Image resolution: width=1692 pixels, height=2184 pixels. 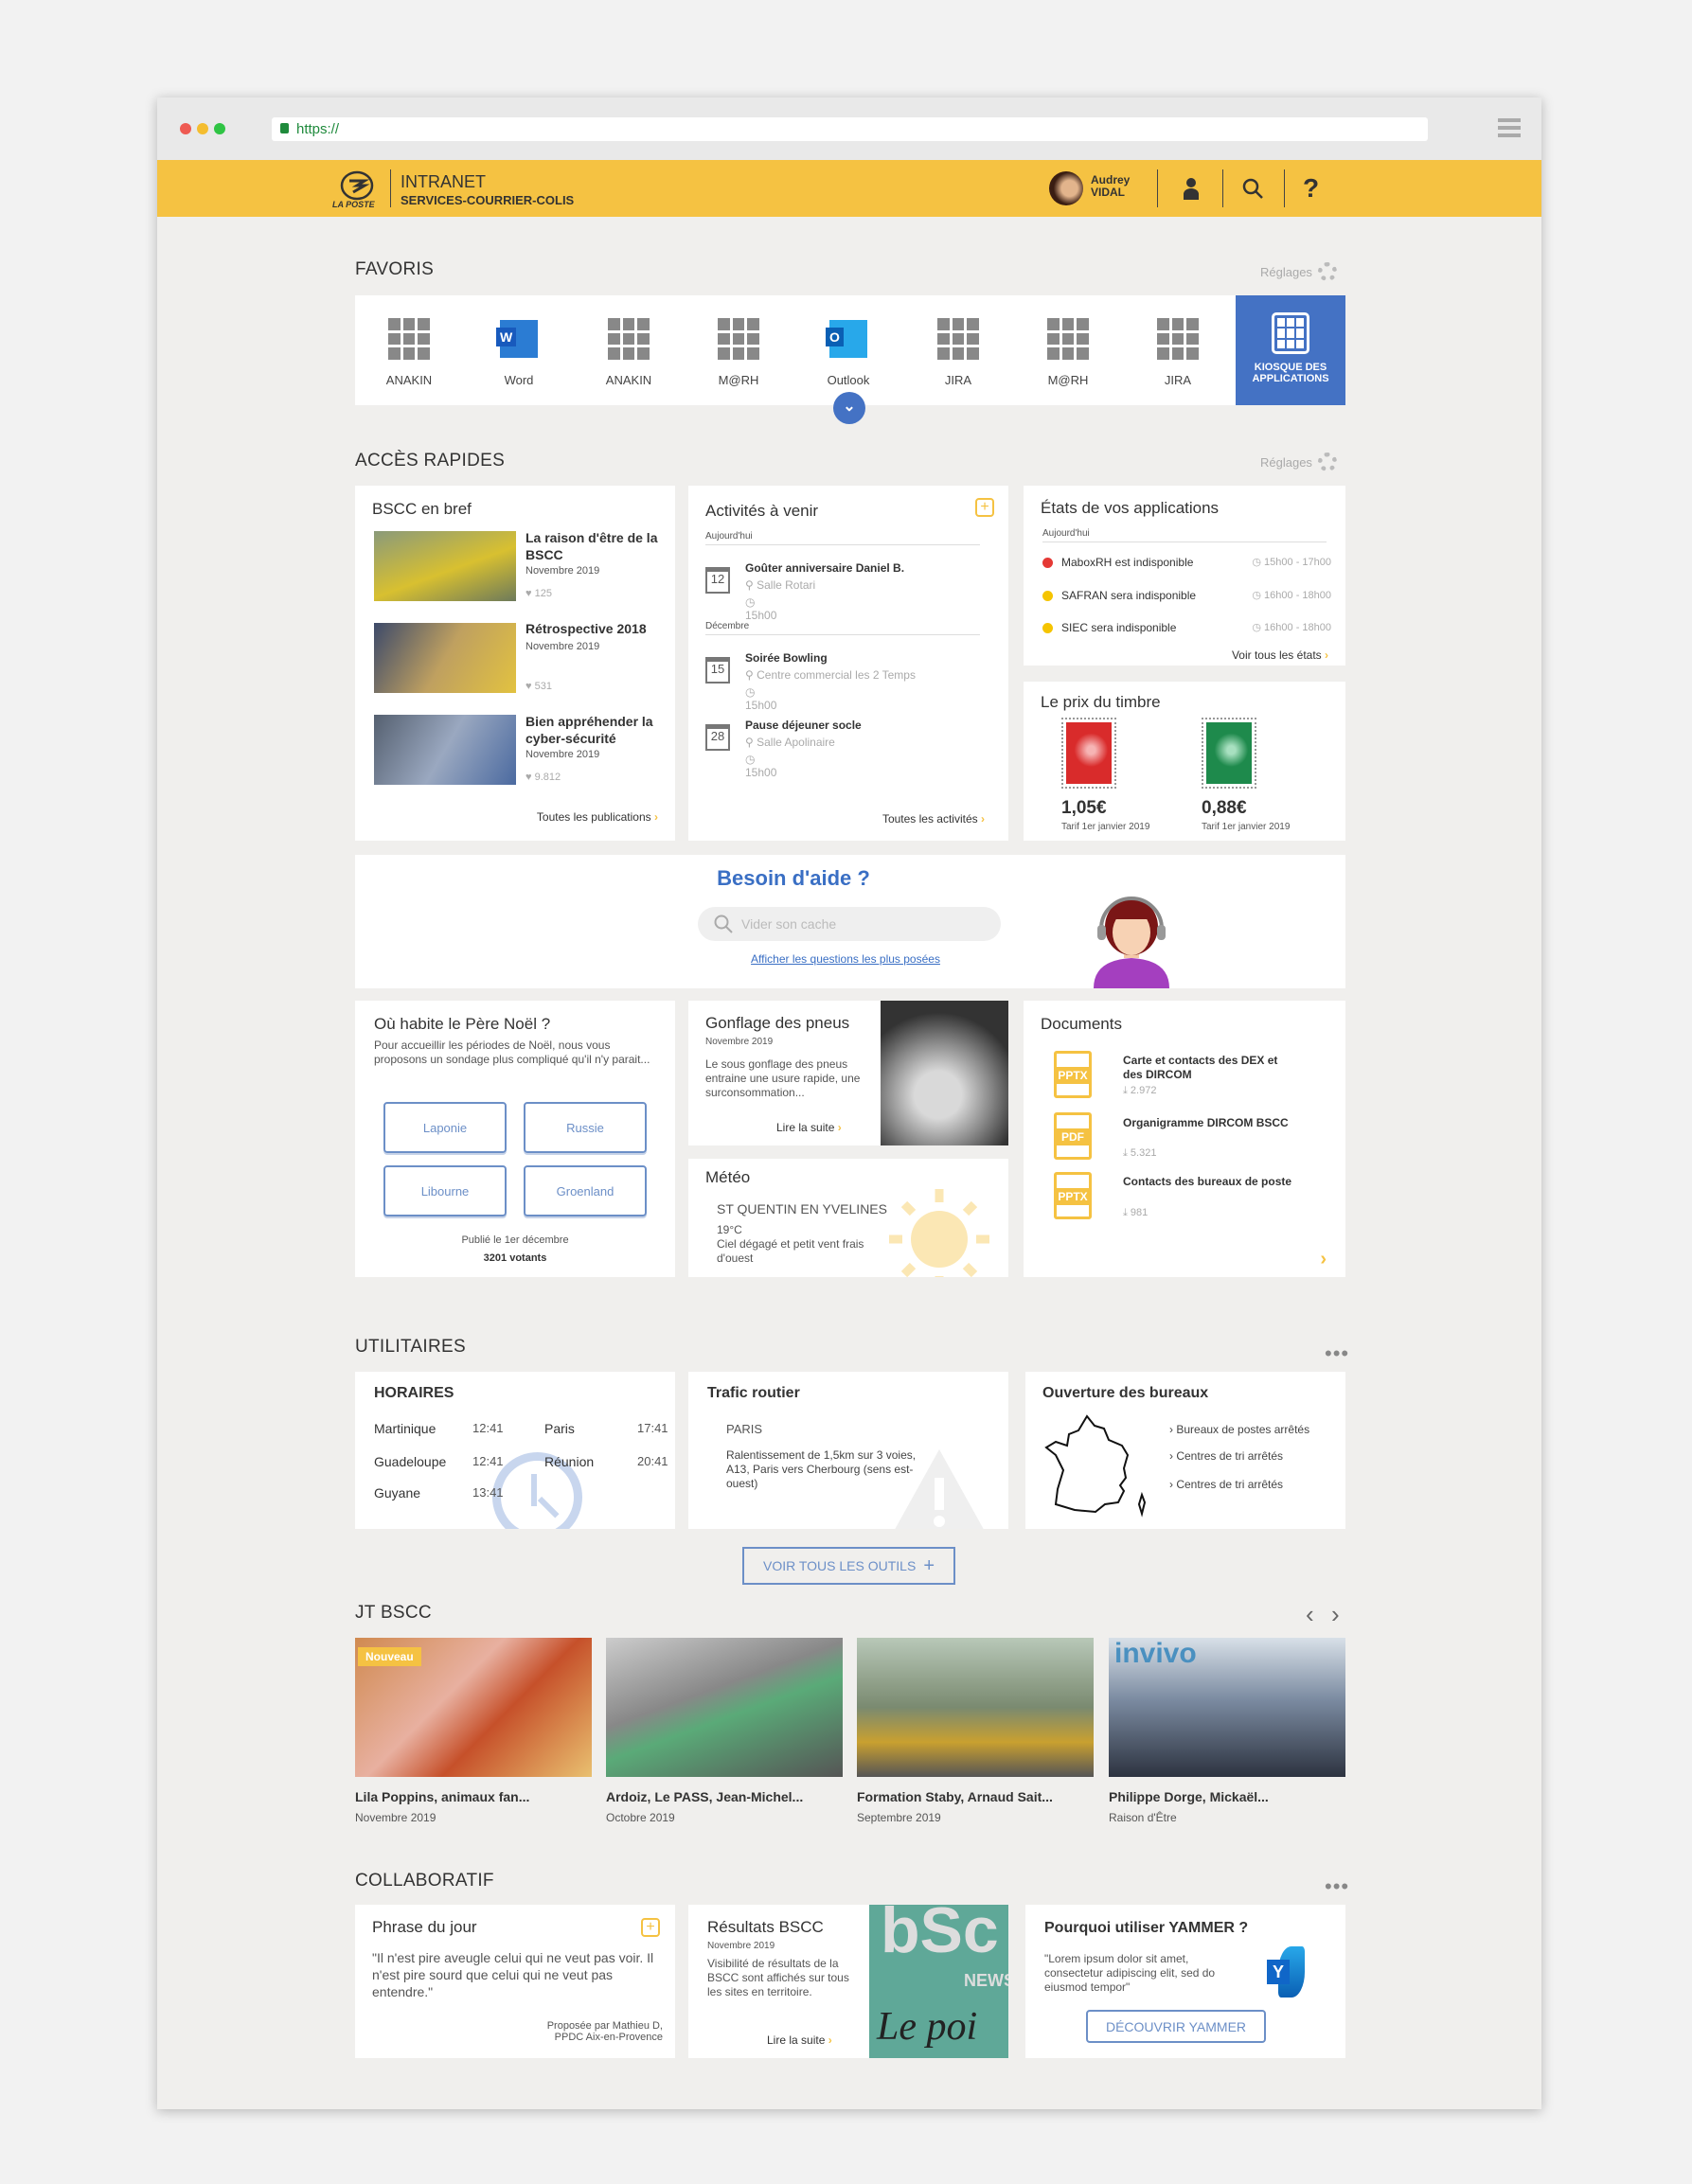 What do you see at coordinates (850, 129) in the screenshot?
I see `url-bar: https://` at bounding box center [850, 129].